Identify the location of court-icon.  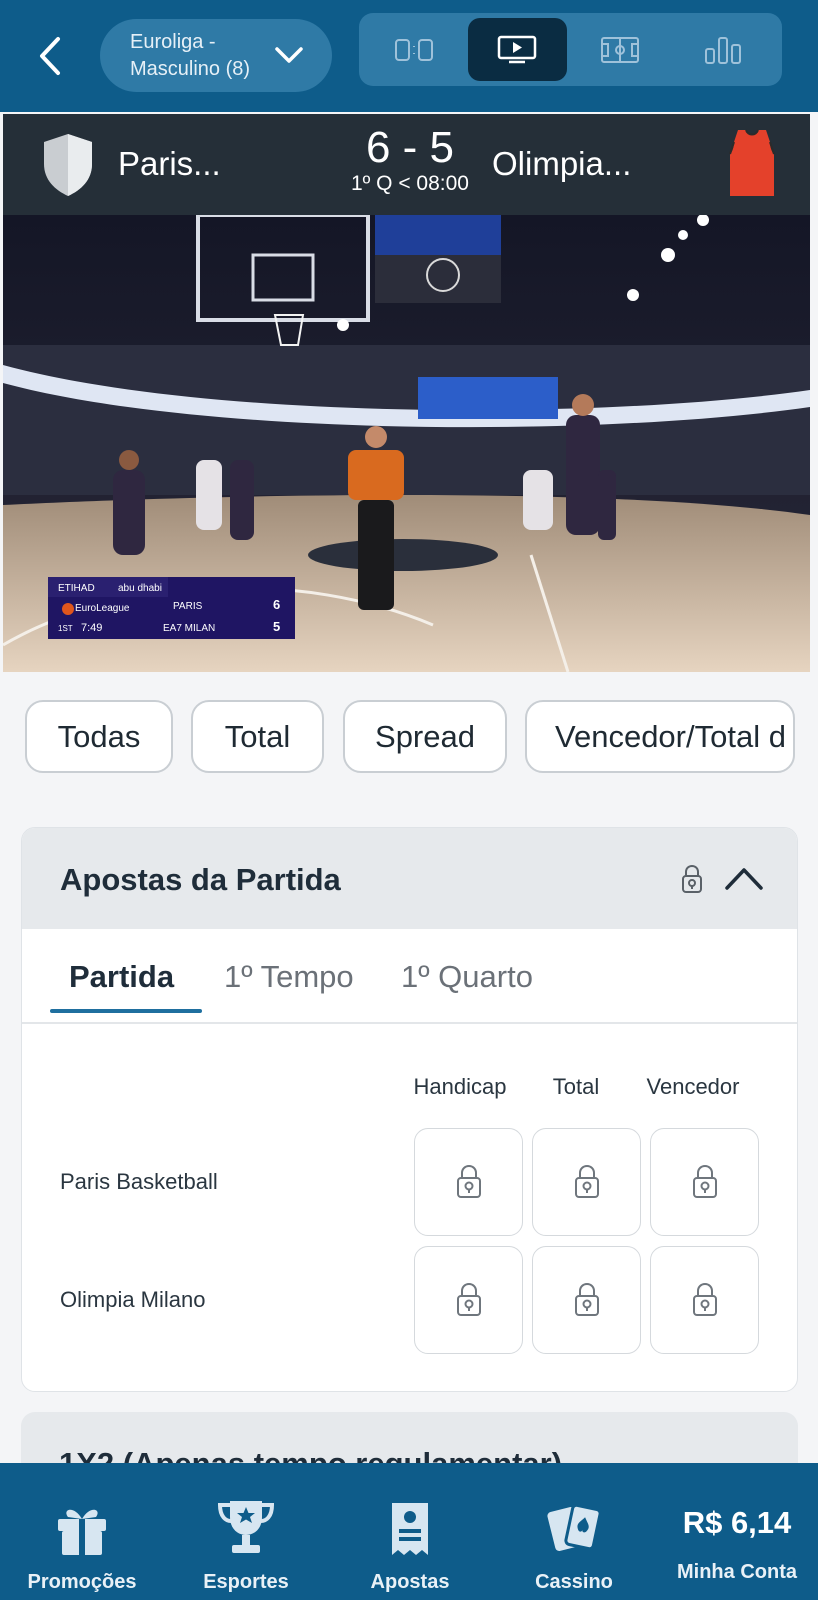
(619, 49).